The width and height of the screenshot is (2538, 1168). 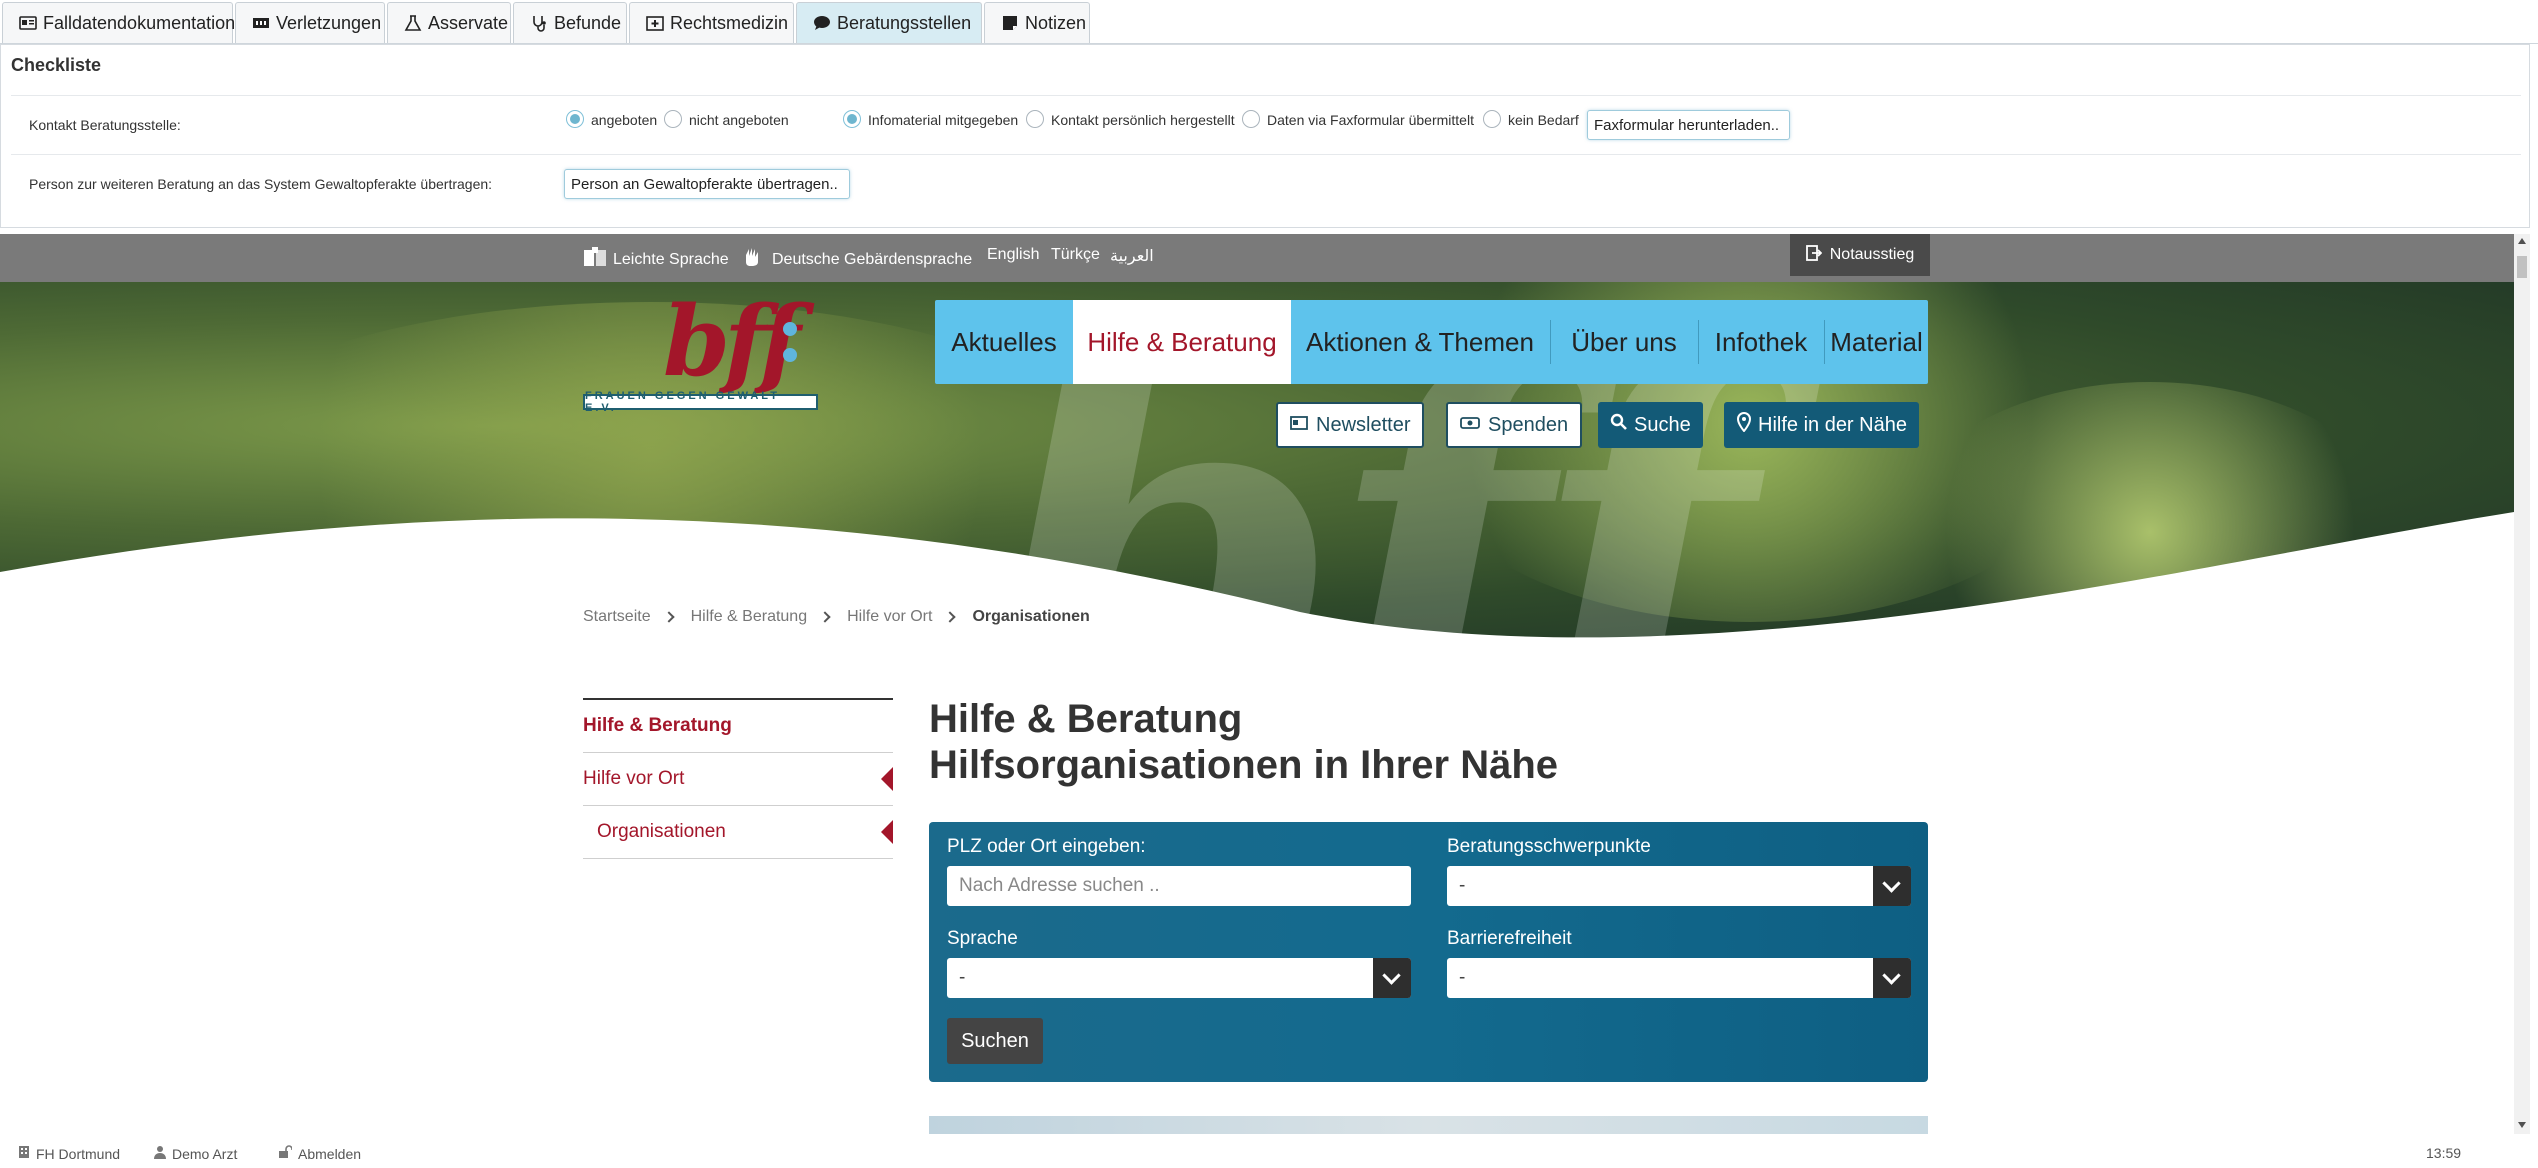 What do you see at coordinates (661, 831) in the screenshot?
I see `sidenav-label: Organisationen` at bounding box center [661, 831].